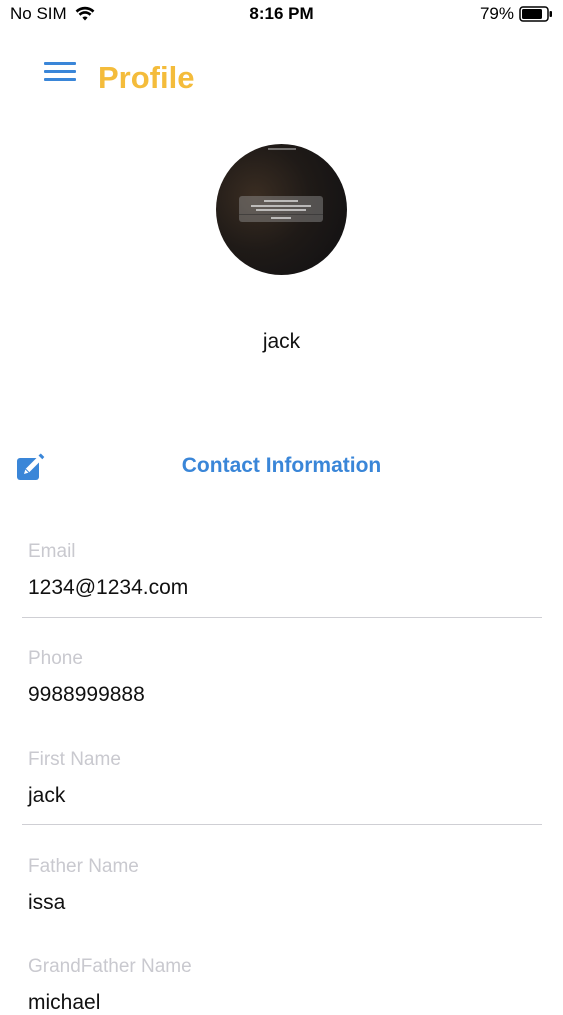 The width and height of the screenshot is (563, 1015). Describe the element at coordinates (52, 551) in the screenshot. I see `field-label: Email` at that location.